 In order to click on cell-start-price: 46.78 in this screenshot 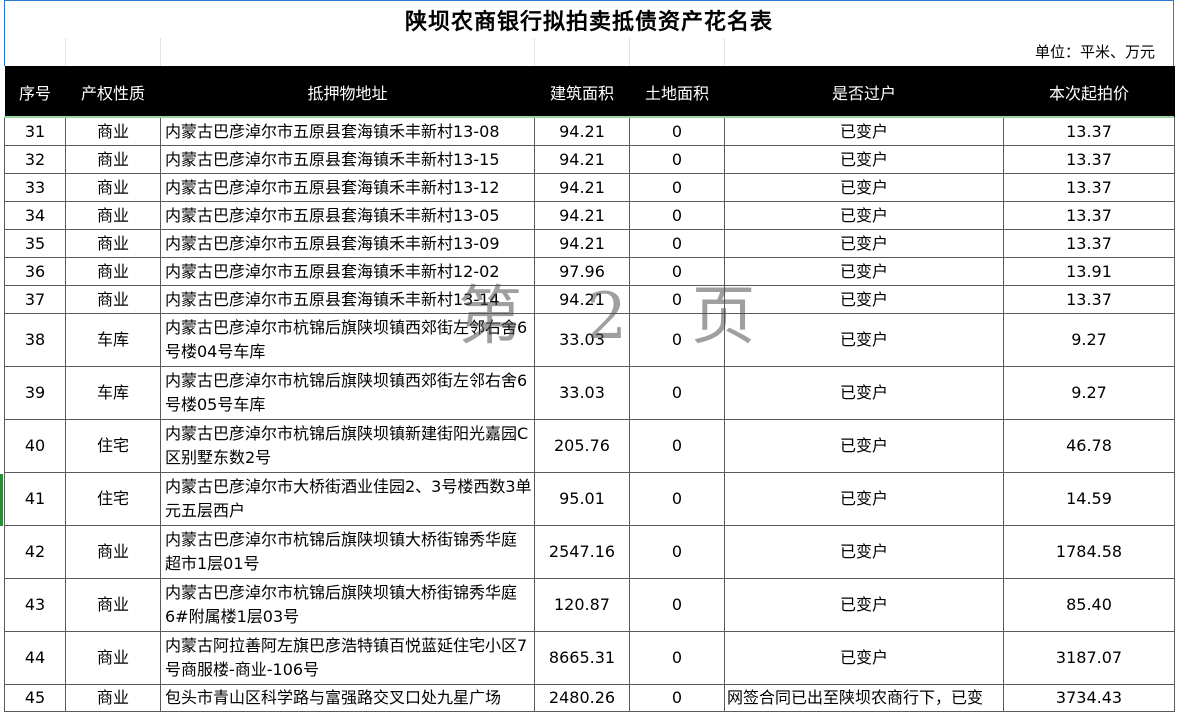, I will do `click(1089, 446)`.